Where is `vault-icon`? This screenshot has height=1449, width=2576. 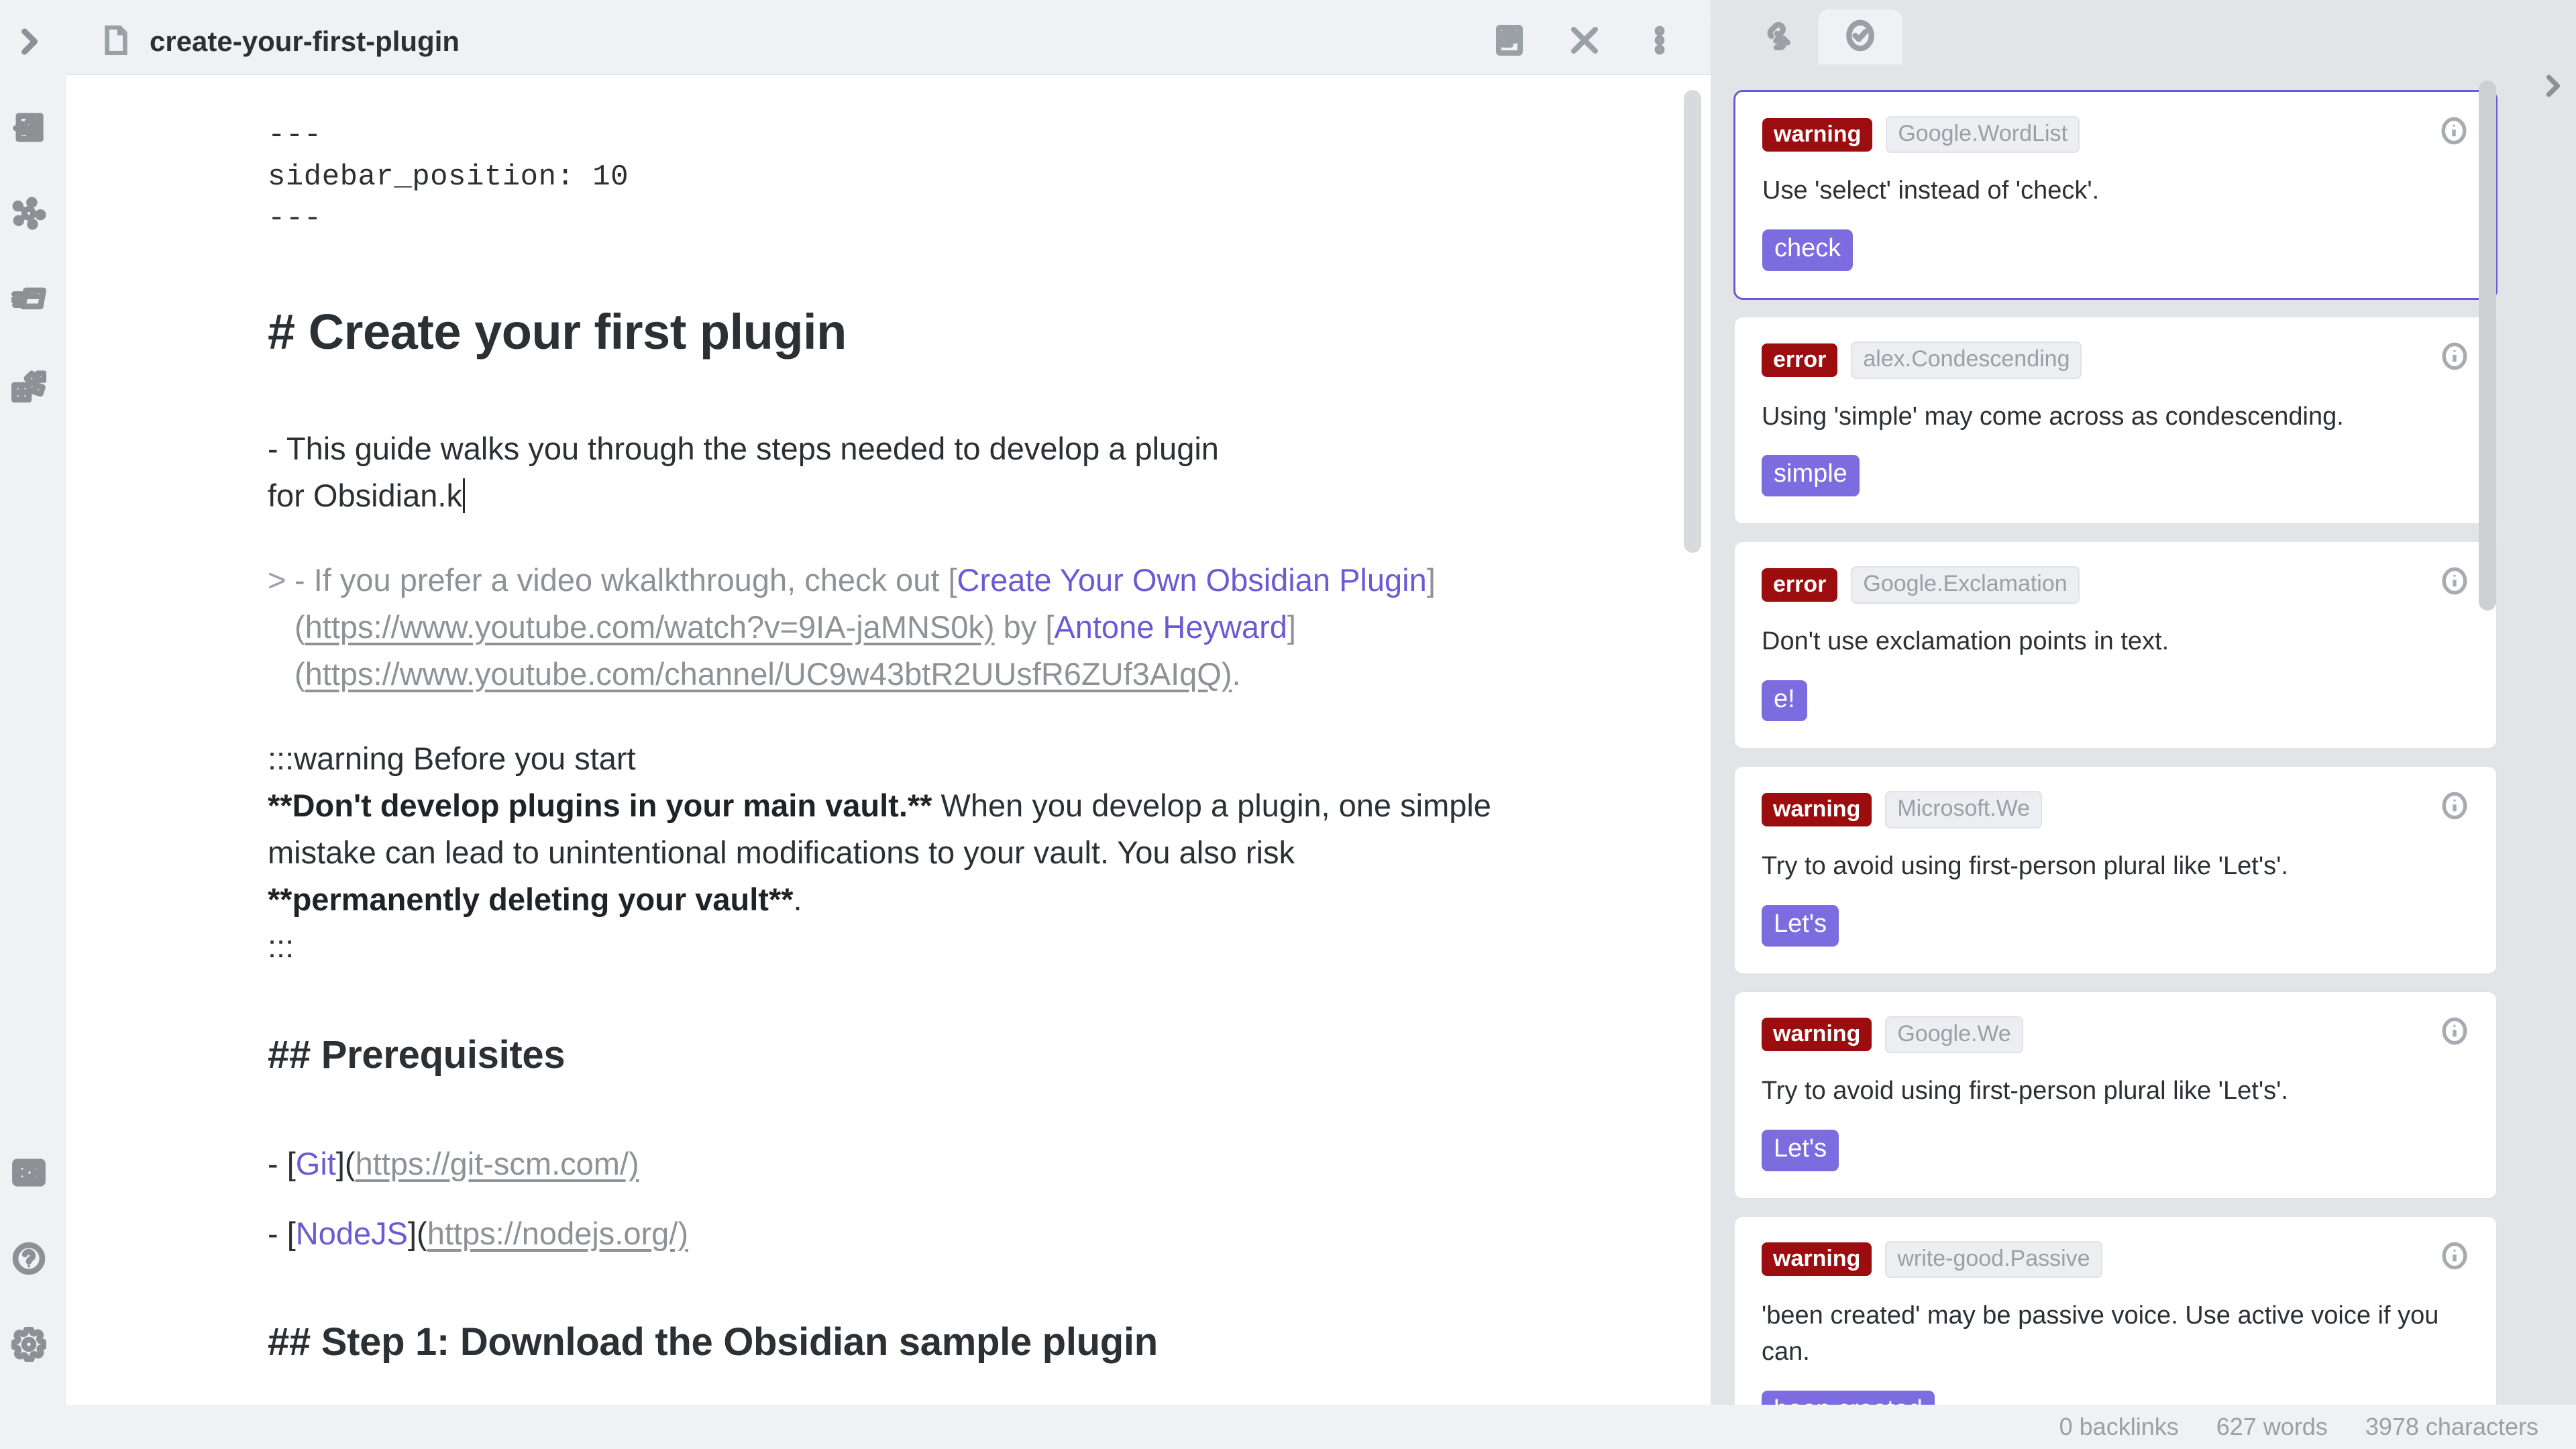 vault-icon is located at coordinates (28, 1174).